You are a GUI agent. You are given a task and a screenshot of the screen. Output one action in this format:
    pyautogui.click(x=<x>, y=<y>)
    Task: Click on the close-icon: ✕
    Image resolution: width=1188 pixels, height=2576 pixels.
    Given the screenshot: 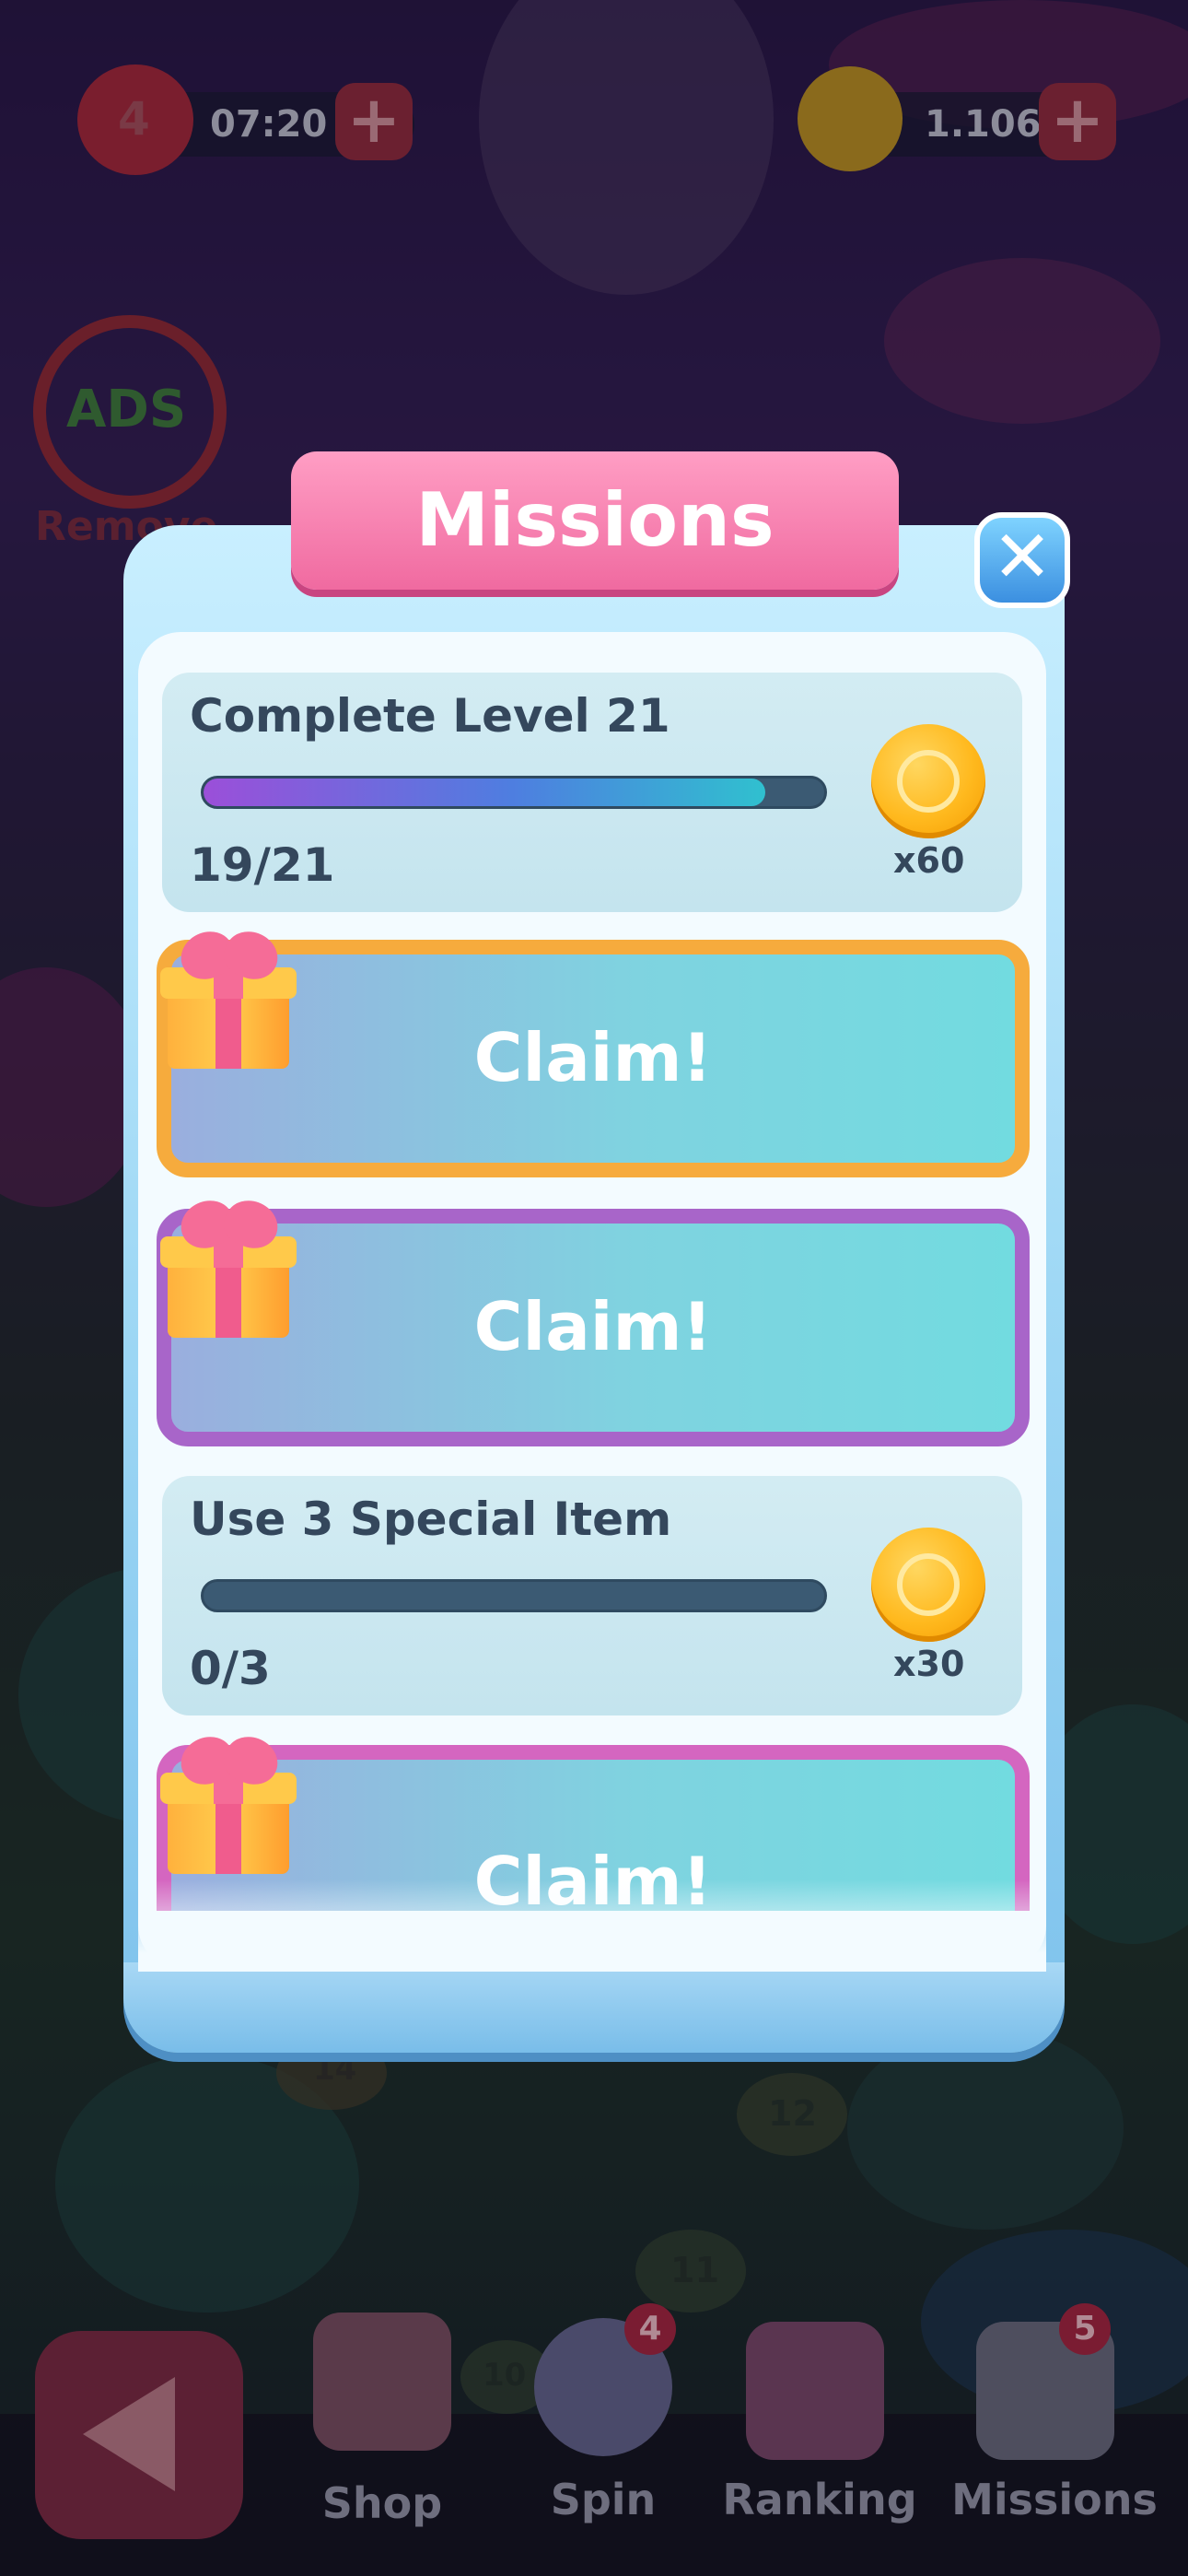 What is the action you would take?
    pyautogui.click(x=1022, y=557)
    